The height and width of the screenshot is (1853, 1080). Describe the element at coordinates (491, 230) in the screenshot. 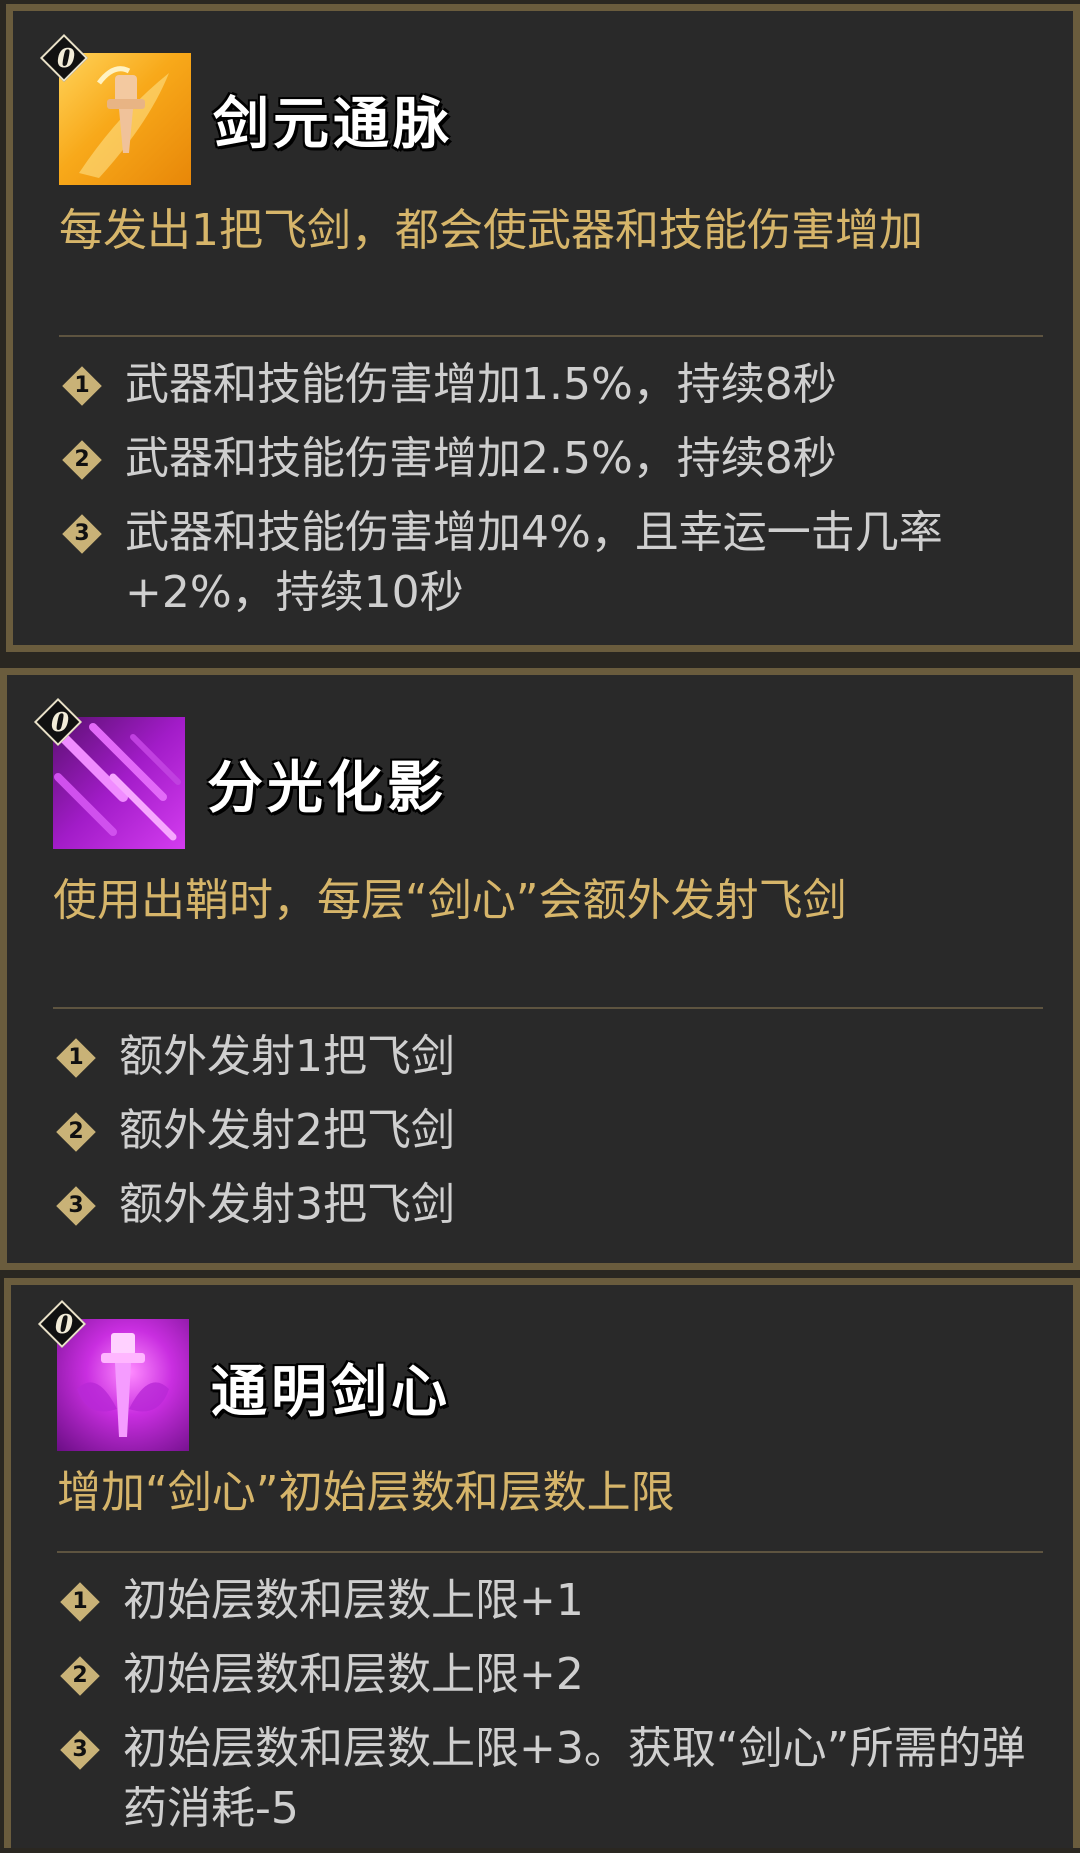

I see `talent-description: 每发出1把飞剑，都会使武器和技能伤害增加` at that location.